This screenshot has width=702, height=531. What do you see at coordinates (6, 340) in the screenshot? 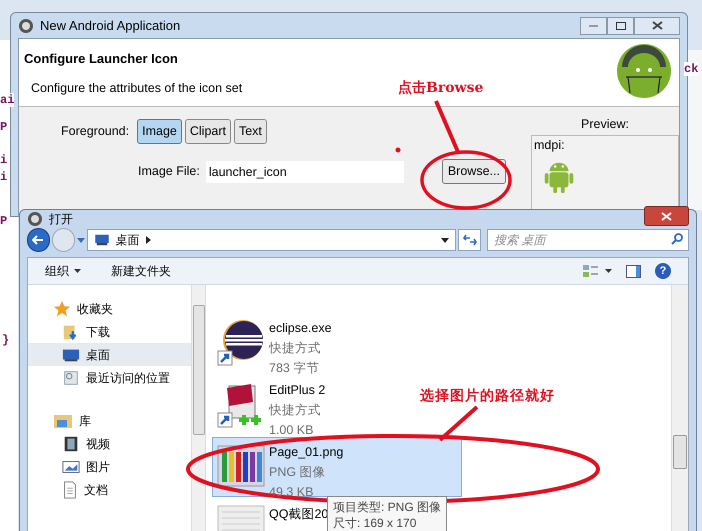
I see `code-fragment: }` at bounding box center [6, 340].